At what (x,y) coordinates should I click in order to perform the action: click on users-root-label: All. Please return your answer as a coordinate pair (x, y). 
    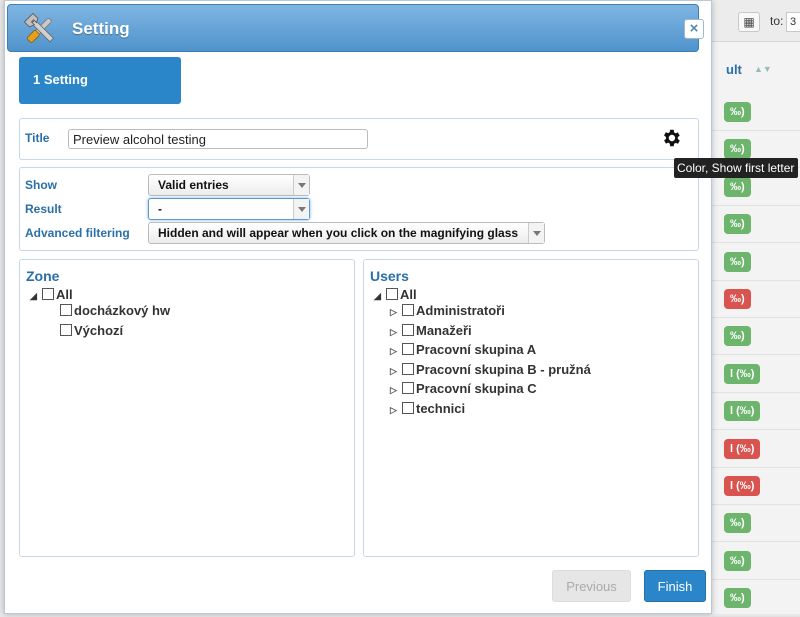
    Looking at the image, I should click on (408, 294).